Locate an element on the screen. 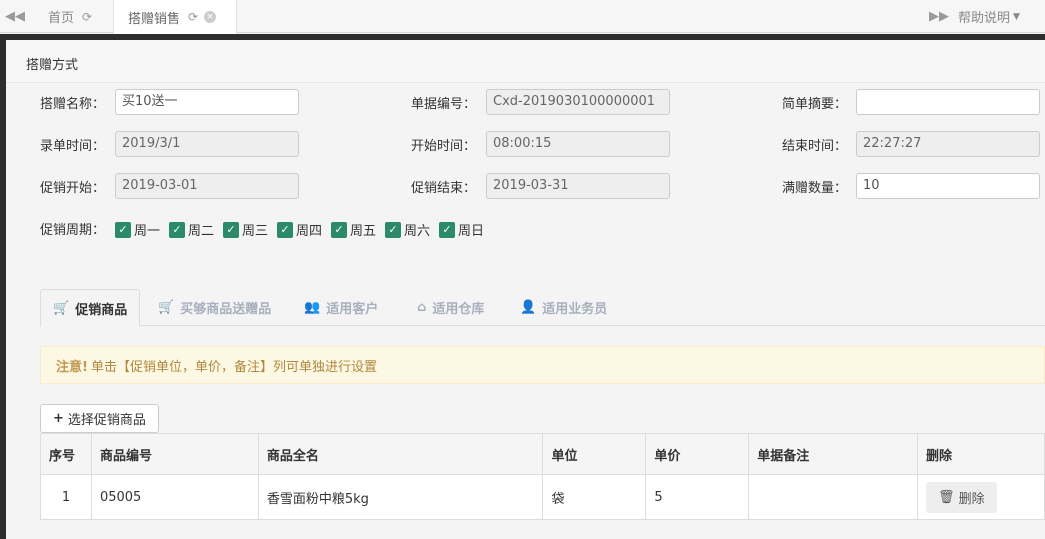 The height and width of the screenshot is (539, 1045). select-goods-button: + 选择促销商品 is located at coordinates (99, 418).